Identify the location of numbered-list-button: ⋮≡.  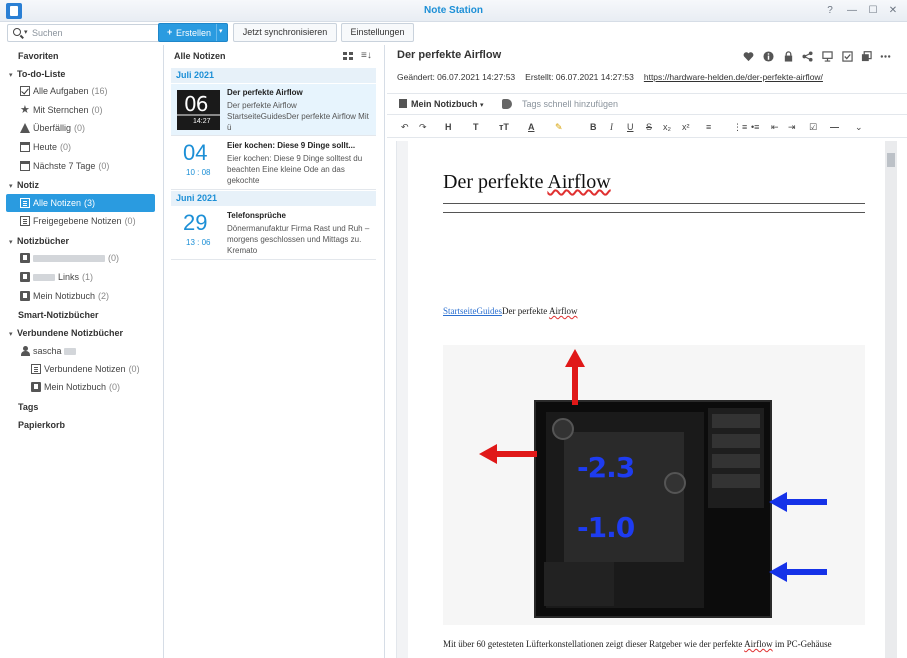
(740, 127).